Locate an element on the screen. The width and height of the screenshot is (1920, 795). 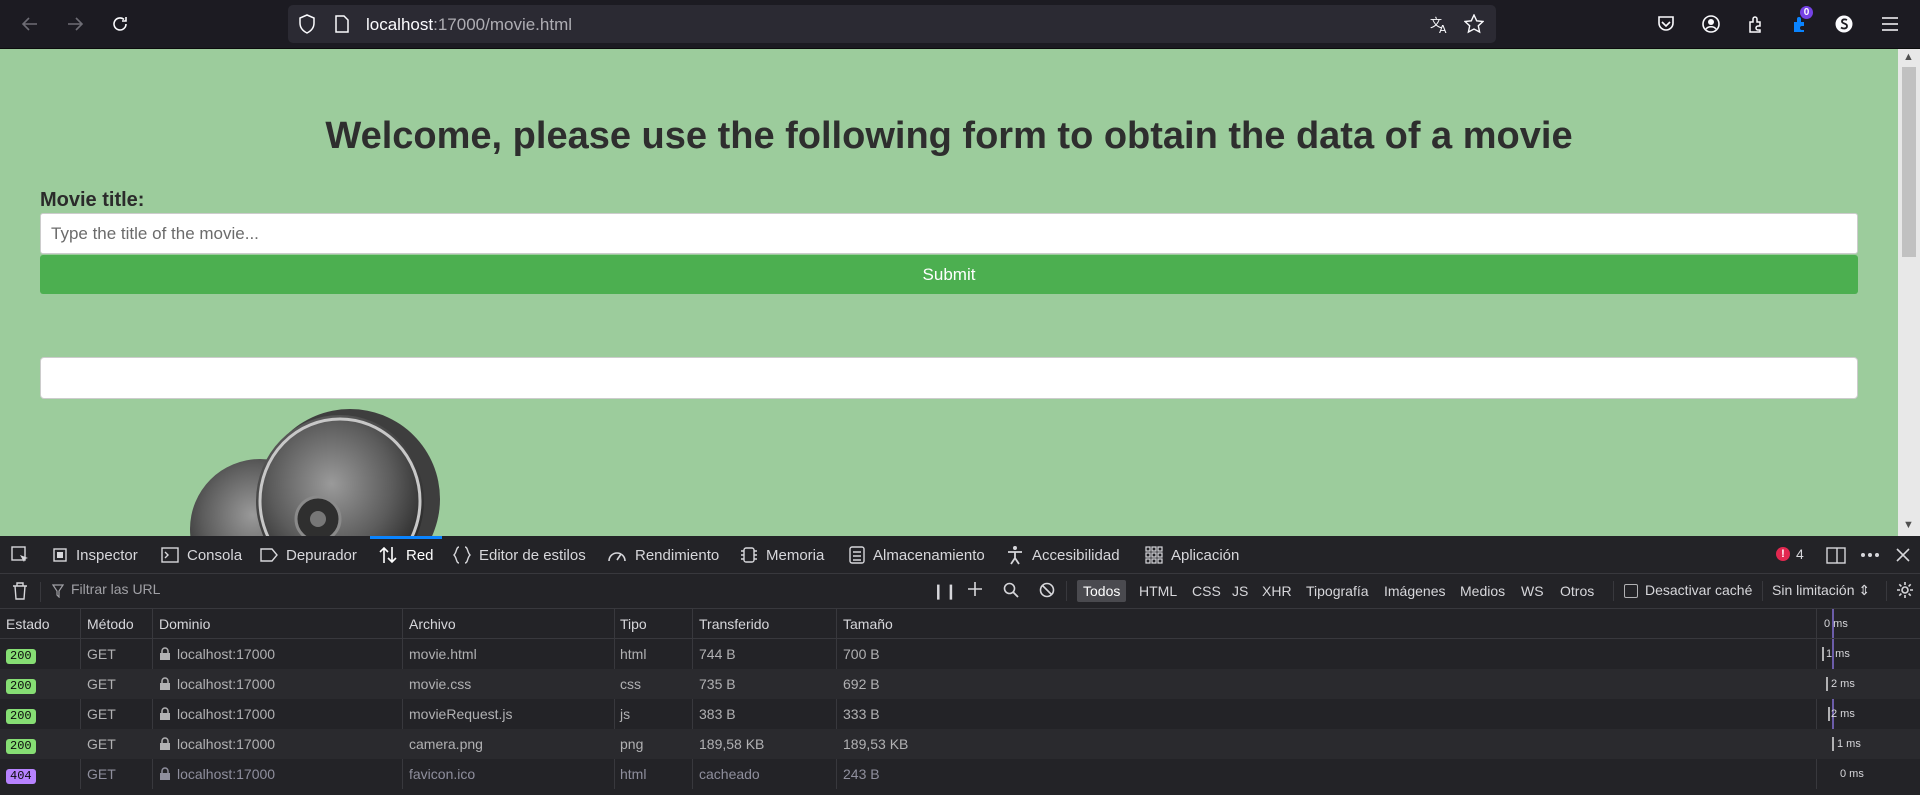
tab-console: Consola is located at coordinates (201, 555).